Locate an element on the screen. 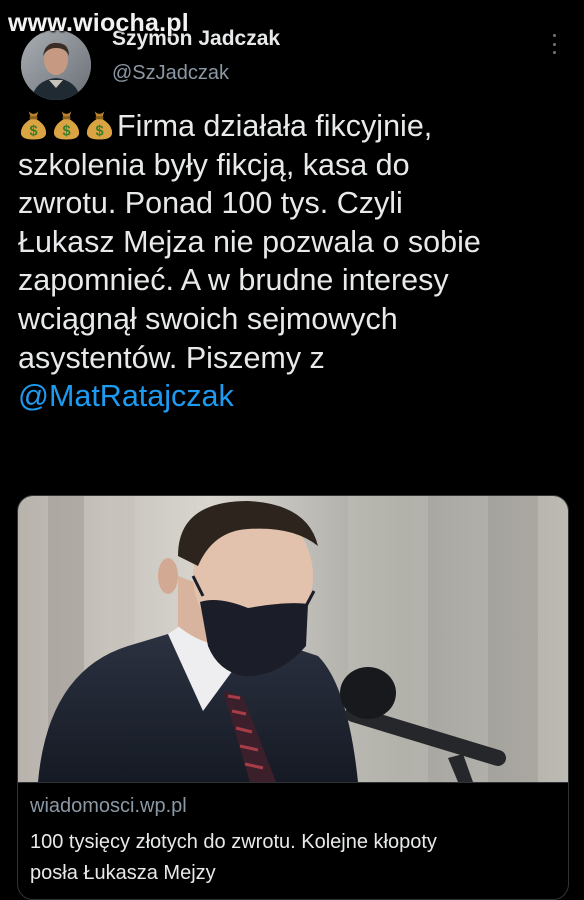 This screenshot has width=584, height=900. tweet-line-text: Firma działała fikcyjnie, is located at coordinates (275, 126).